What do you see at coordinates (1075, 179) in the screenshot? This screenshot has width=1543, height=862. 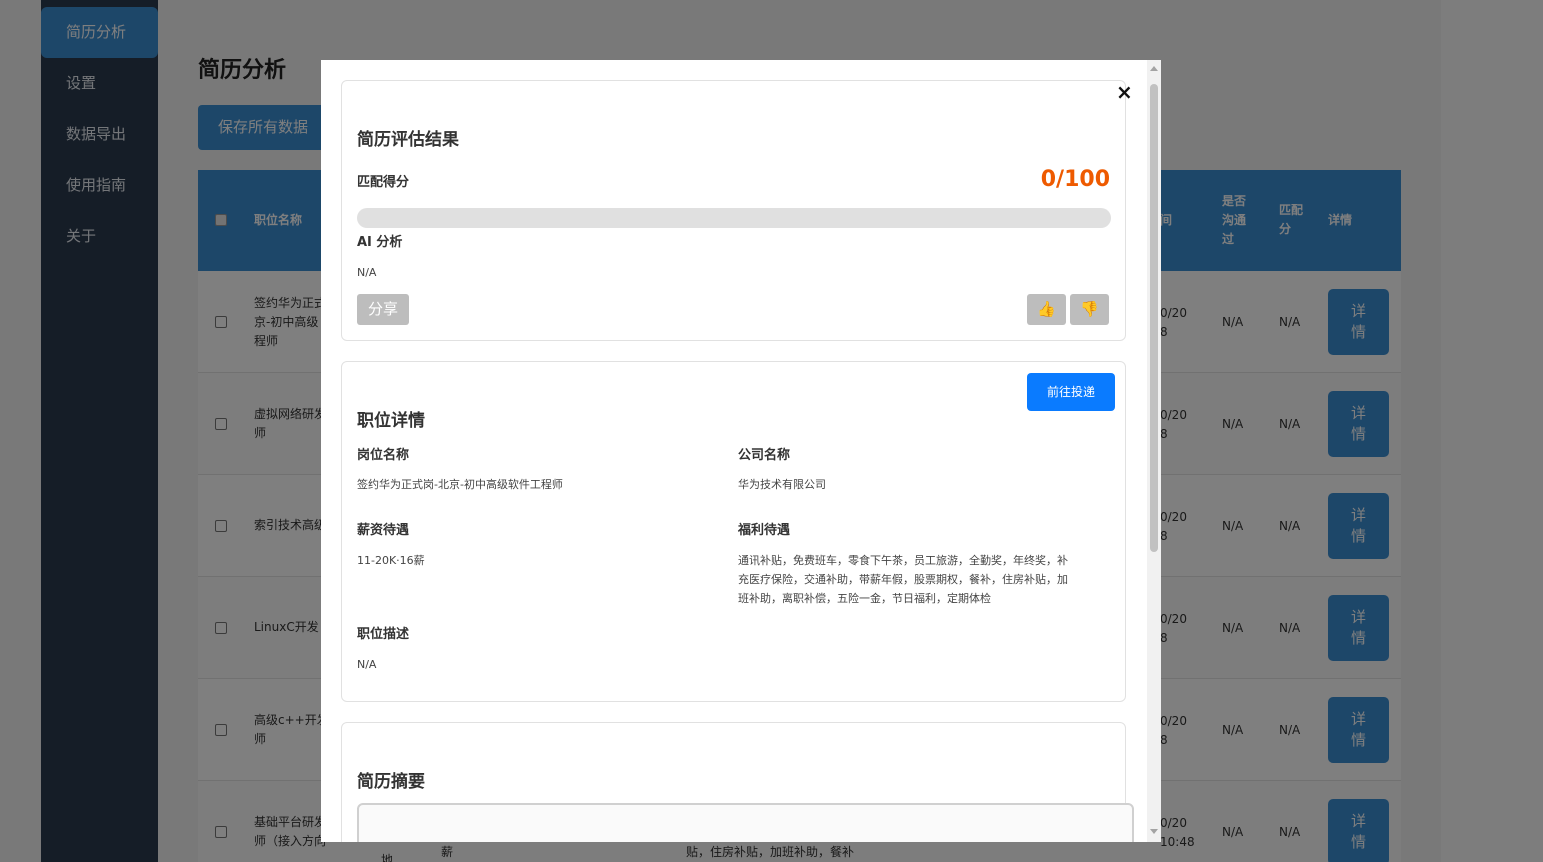 I see `score-value: 0/100` at bounding box center [1075, 179].